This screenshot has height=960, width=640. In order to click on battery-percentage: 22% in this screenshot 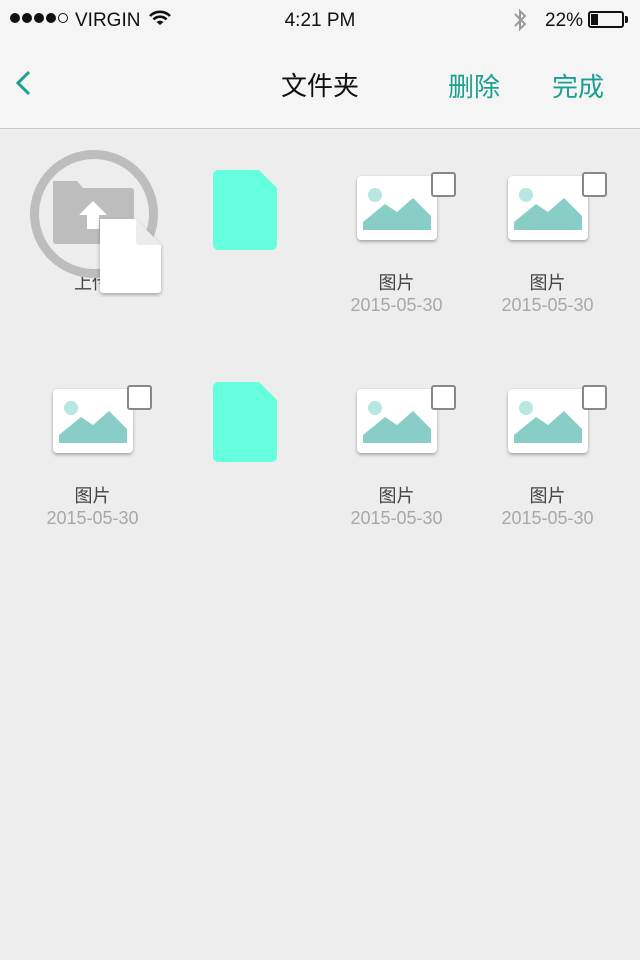, I will do `click(564, 20)`.